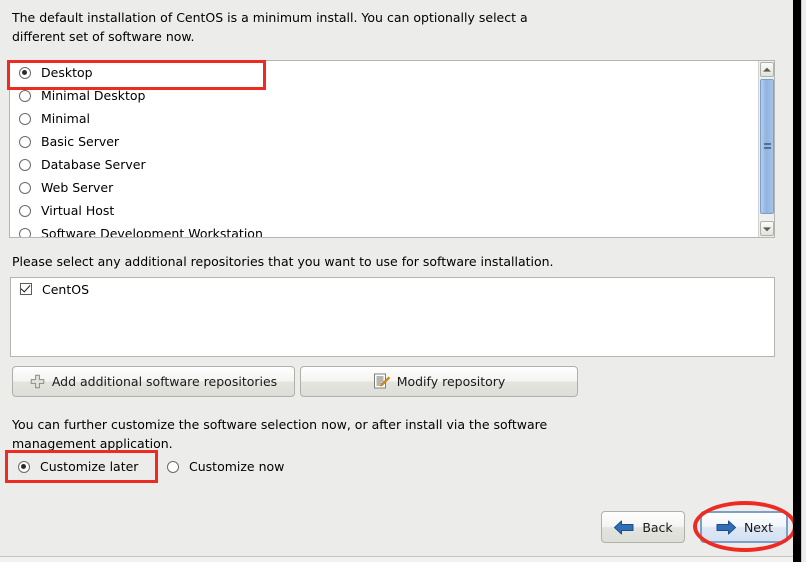 This screenshot has height=562, width=806. I want to click on chevron-up-icon, so click(767, 69).